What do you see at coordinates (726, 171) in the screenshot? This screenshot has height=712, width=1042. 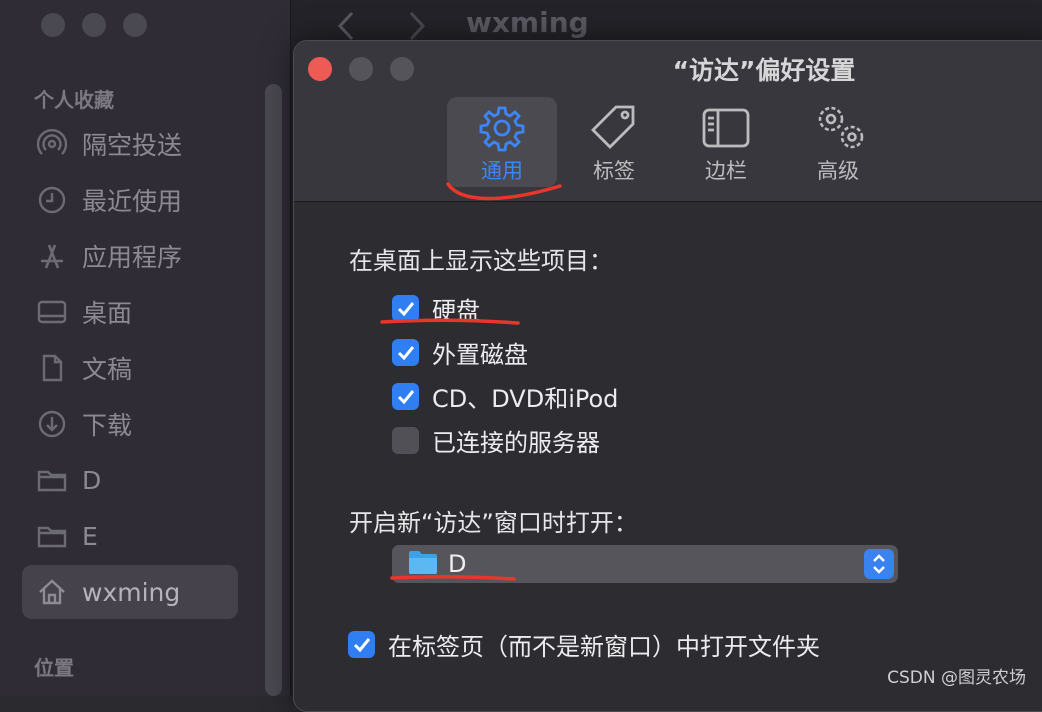 I see `tab-label: 边栏` at bounding box center [726, 171].